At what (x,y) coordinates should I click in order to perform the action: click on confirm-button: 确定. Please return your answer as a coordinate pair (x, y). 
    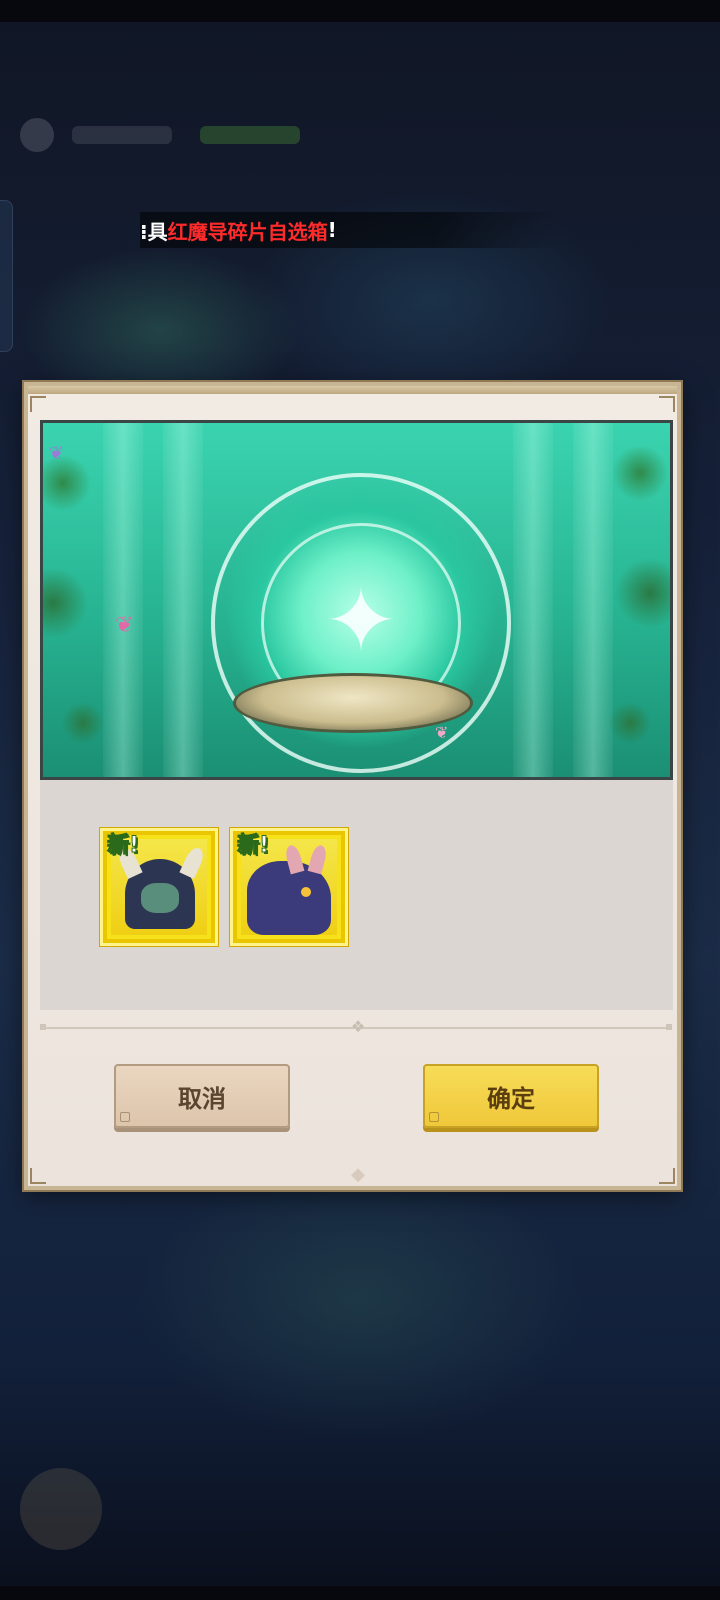
    Looking at the image, I should click on (511, 1096).